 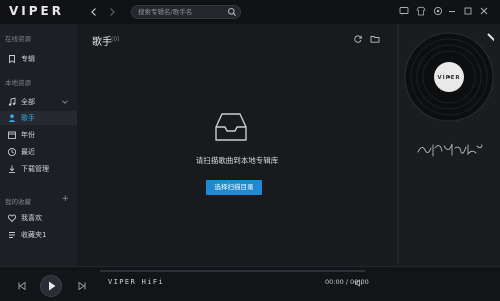 What do you see at coordinates (38, 135) in the screenshot?
I see `sidebar-item-year: 年份` at bounding box center [38, 135].